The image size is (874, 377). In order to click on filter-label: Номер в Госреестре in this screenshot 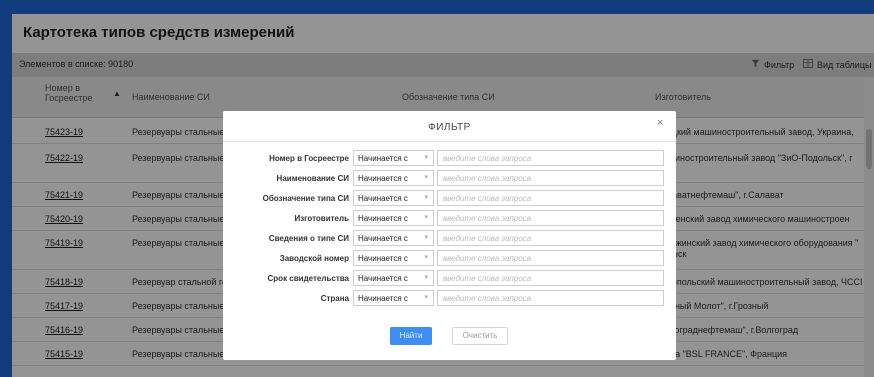, I will do `click(309, 158)`.